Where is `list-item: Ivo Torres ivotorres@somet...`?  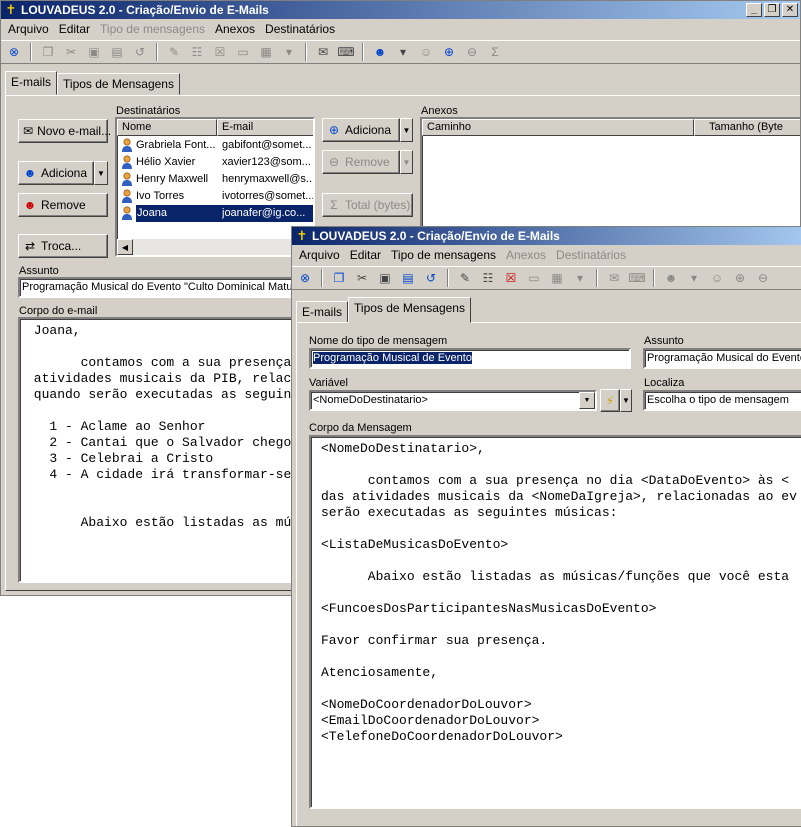 list-item: Ivo Torres ivotorres@somet... is located at coordinates (215, 196).